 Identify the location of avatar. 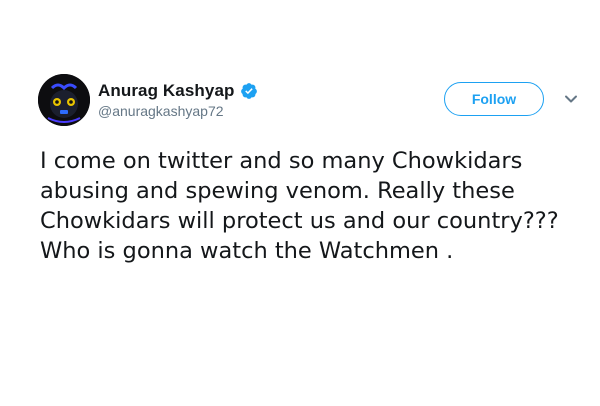
(64, 100).